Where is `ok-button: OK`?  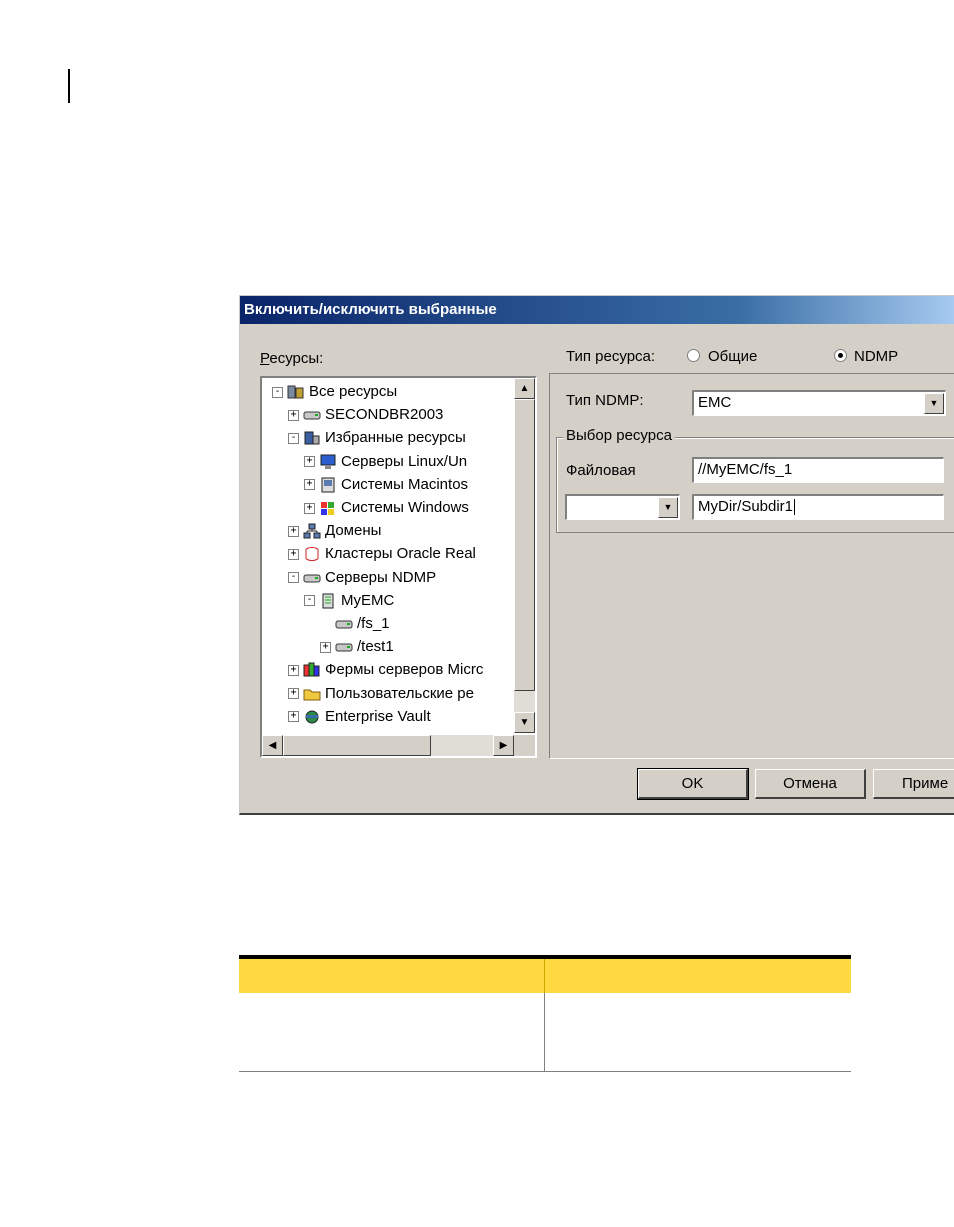
ok-button: OK is located at coordinates (693, 784).